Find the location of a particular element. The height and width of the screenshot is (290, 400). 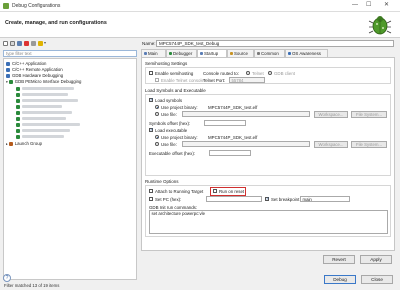

symbols-use-file-radio is located at coordinates (157, 114).